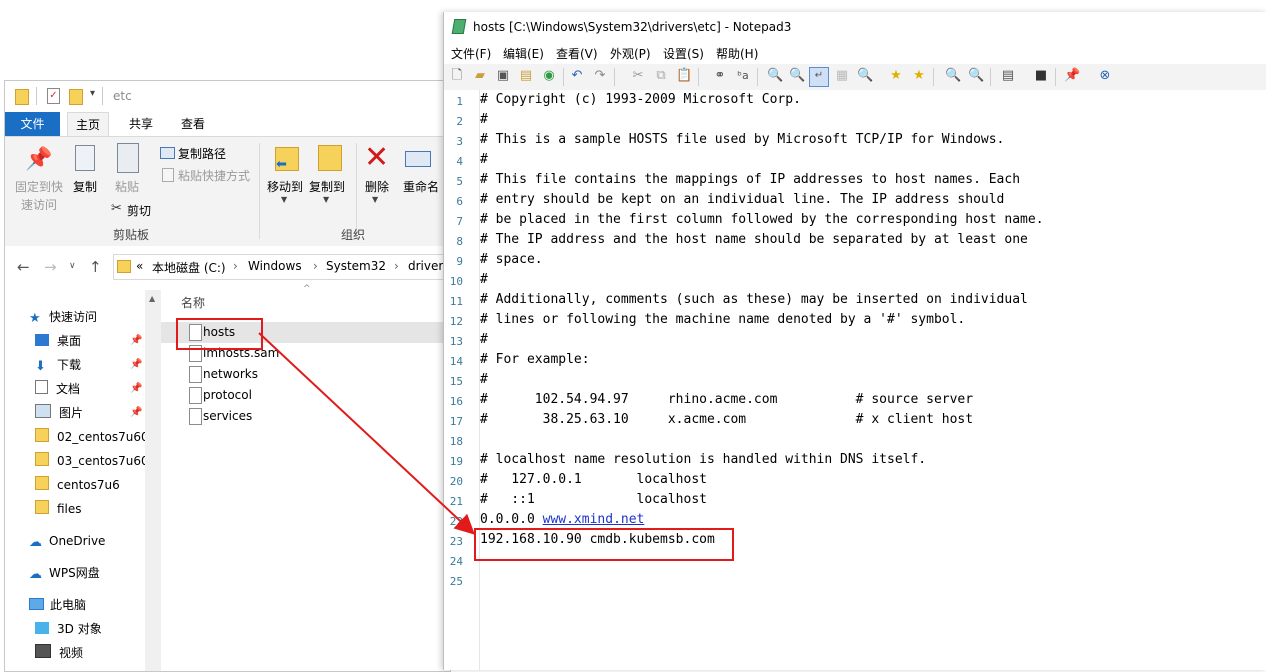  Describe the element at coordinates (421, 186) in the screenshot. I see `rename-button: 重命名` at that location.